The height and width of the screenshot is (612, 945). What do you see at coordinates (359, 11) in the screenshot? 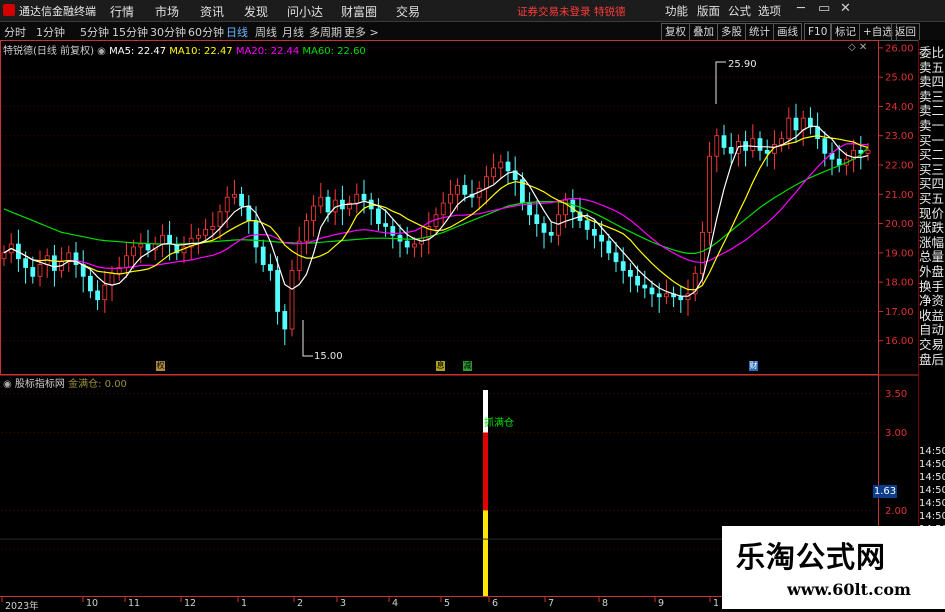
I see `menu-item-wealth: 财富圈` at bounding box center [359, 11].